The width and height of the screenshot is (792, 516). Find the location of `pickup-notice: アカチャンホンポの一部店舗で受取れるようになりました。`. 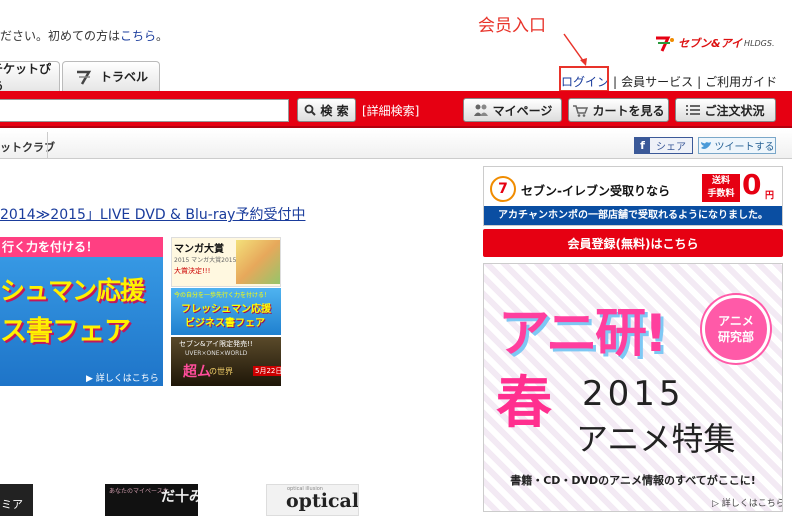

pickup-notice: アカチャンホンポの一部店舗で受取れるようになりました。 is located at coordinates (633, 215).